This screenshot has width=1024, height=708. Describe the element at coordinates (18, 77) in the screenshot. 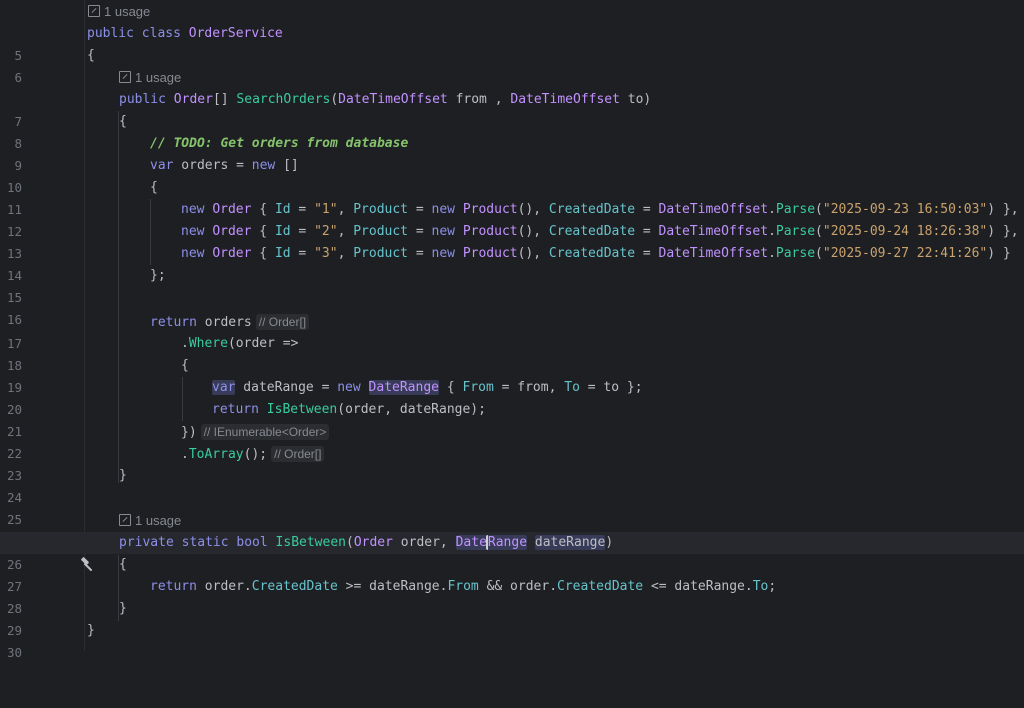

I see `line-number: 6` at that location.